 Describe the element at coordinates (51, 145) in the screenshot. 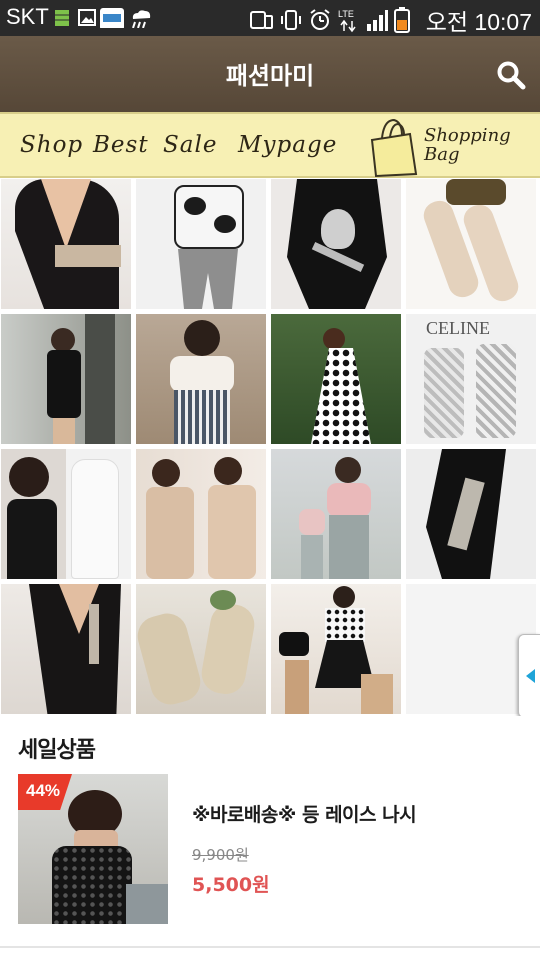

I see `nav-shop: Shop` at that location.